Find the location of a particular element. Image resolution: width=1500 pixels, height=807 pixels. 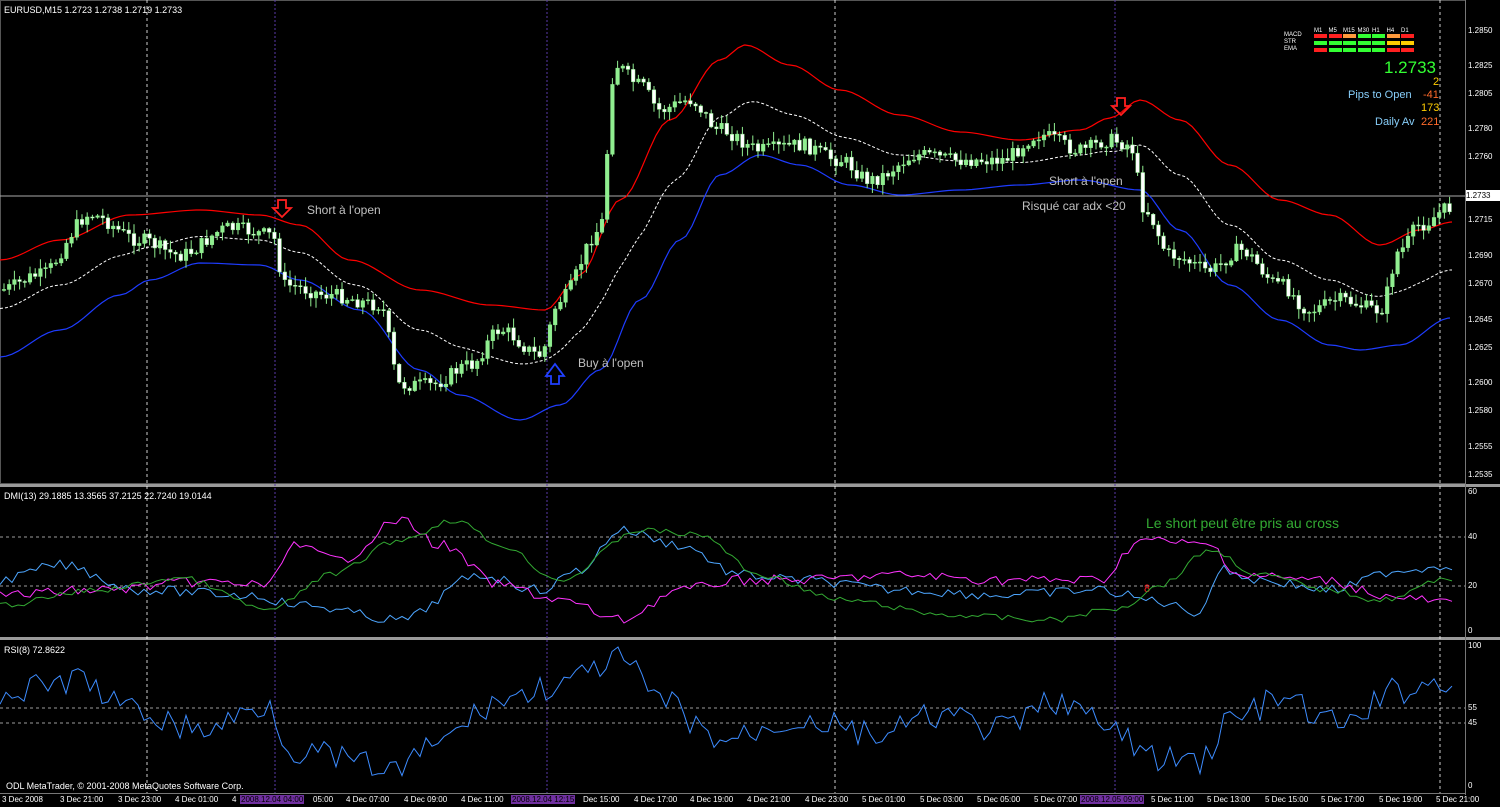

time-tick: 5 Dec 11:00 is located at coordinates (1172, 799).